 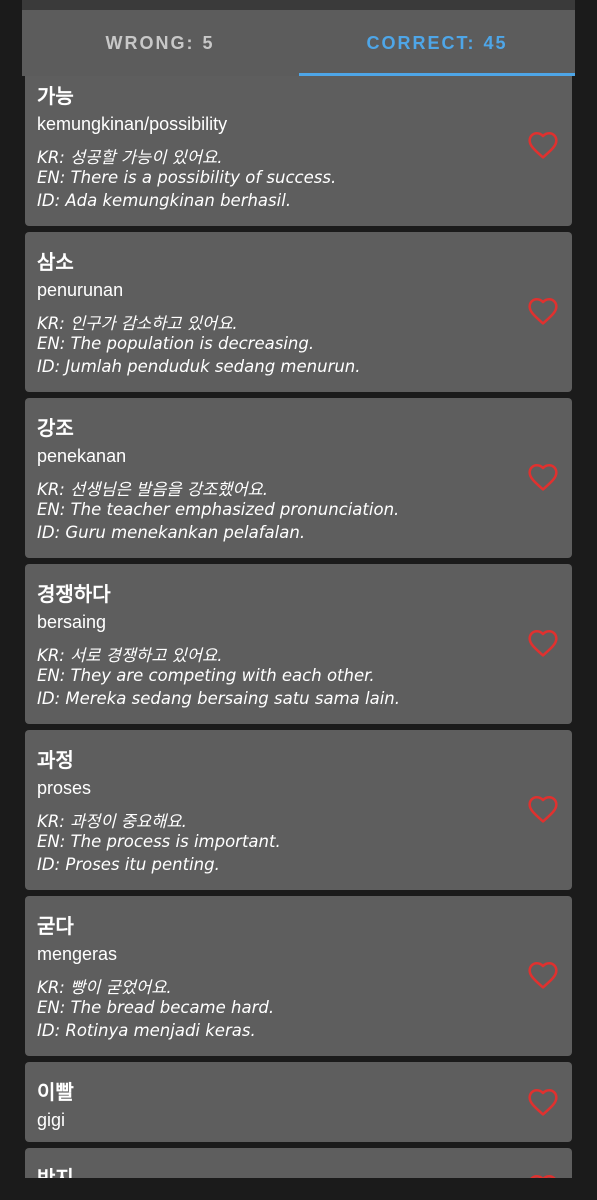 What do you see at coordinates (171, 532) in the screenshot?
I see `example-id: ID: Guru menekankan pelafalan.` at bounding box center [171, 532].